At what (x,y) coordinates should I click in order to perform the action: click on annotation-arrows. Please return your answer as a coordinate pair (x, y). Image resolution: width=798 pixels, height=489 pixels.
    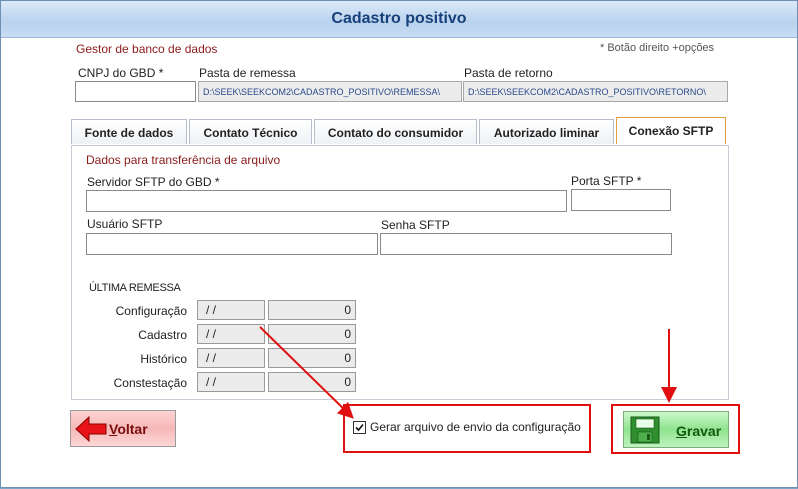
    Looking at the image, I should click on (468, 372).